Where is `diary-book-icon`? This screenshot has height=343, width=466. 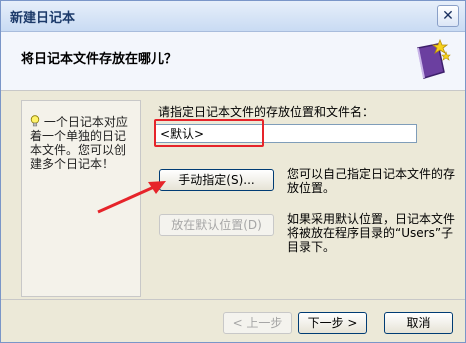
diary-book-icon is located at coordinates (434, 58).